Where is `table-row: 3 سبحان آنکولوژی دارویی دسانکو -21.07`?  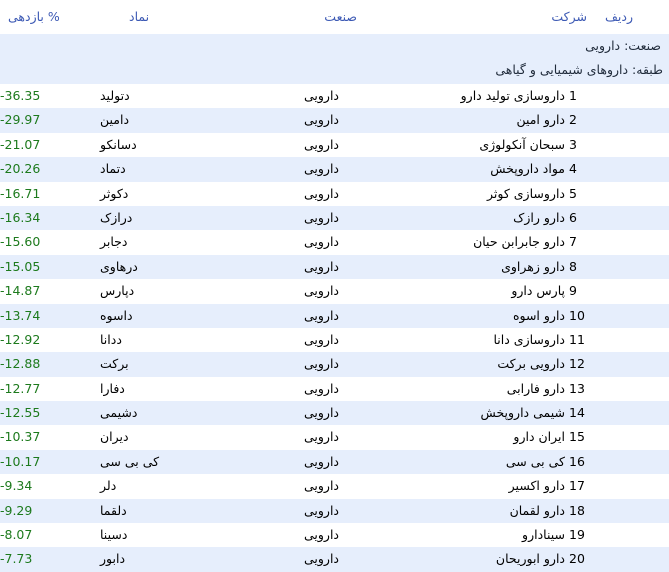
table-row: 3 سبحان آنکولوژی دارویی دسانکو -21.07 is located at coordinates (334, 145).